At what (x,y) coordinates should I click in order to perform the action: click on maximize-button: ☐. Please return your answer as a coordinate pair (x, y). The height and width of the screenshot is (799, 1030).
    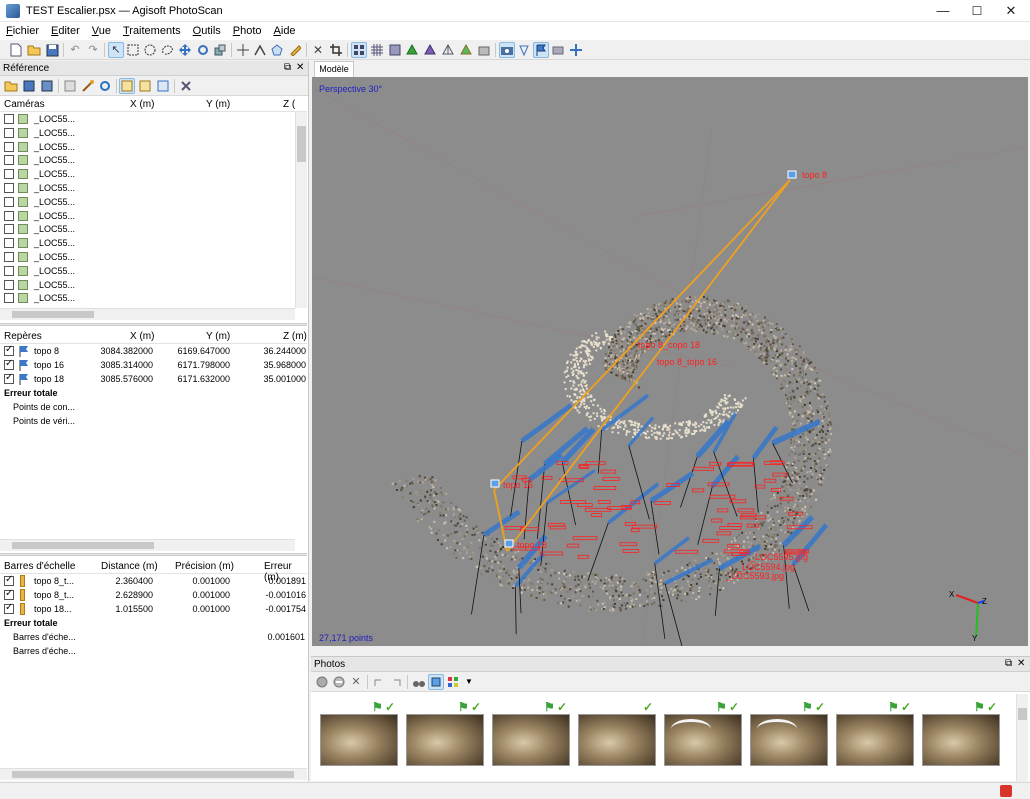
    Looking at the image, I should click on (977, 11).